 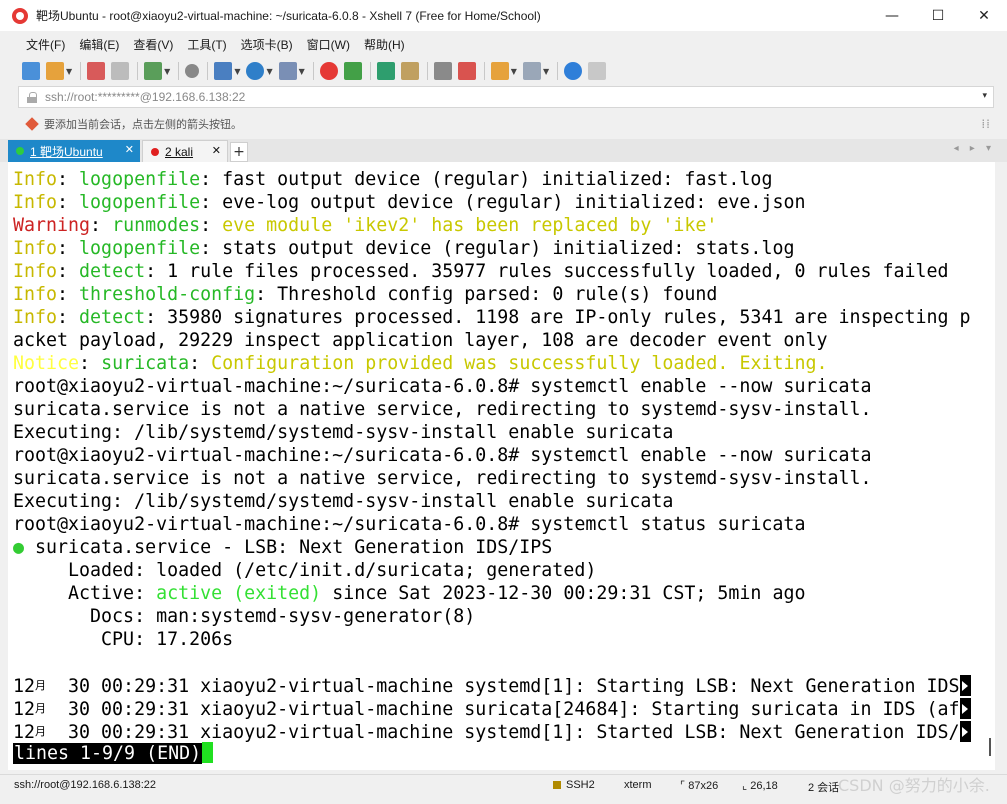 What do you see at coordinates (45, 44) in the screenshot?
I see `menu-file: 文件(F)` at bounding box center [45, 44].